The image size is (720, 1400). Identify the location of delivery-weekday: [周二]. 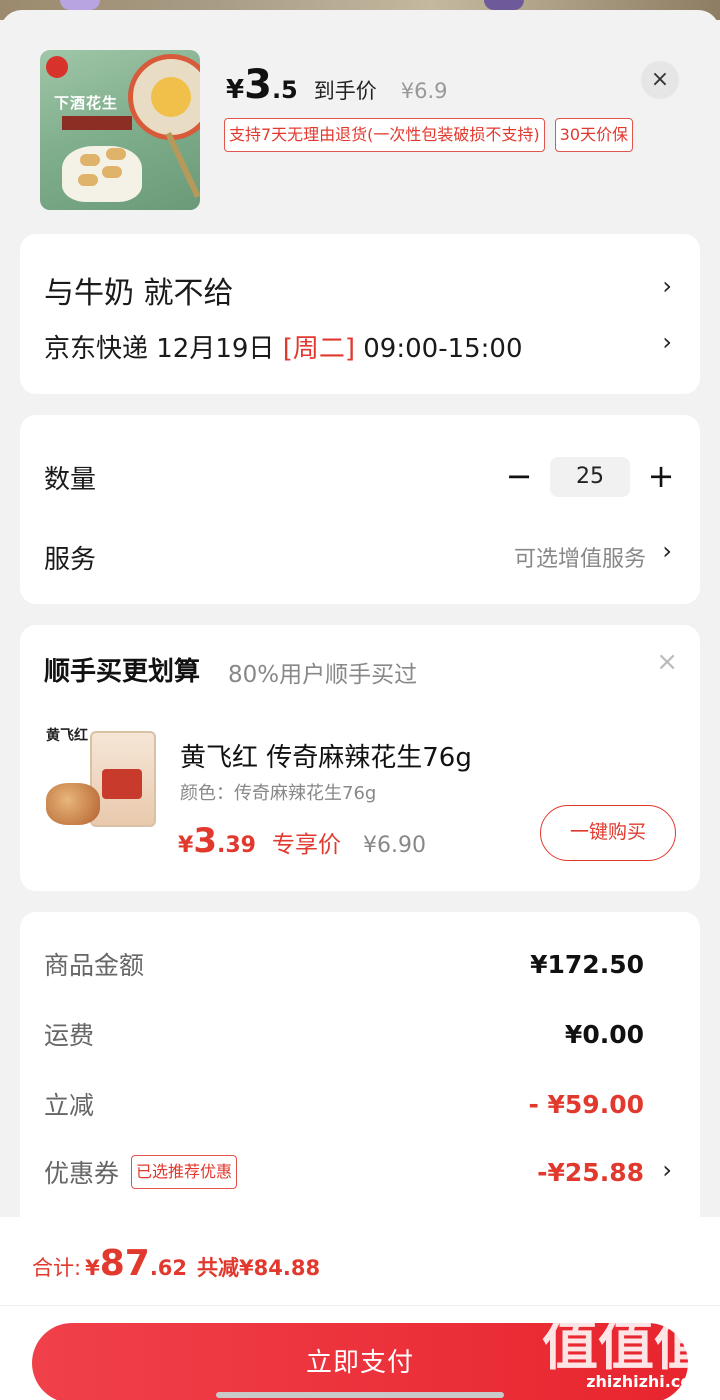
(318, 349).